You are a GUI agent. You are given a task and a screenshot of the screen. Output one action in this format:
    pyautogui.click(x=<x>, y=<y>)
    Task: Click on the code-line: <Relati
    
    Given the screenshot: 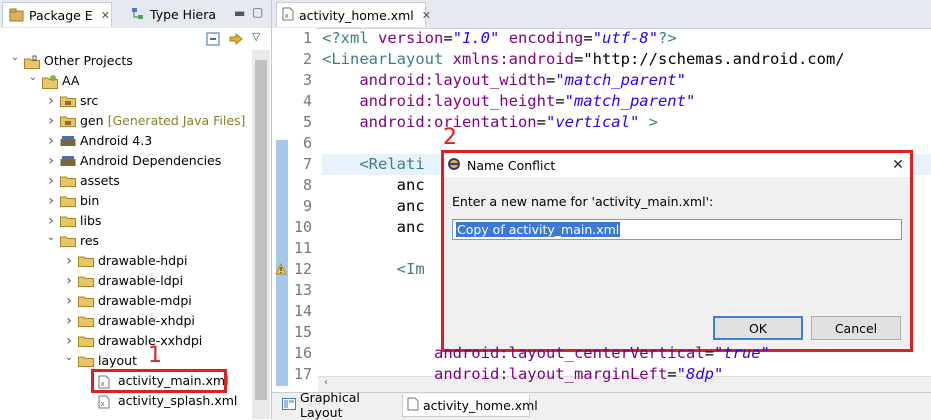 What is the action you would take?
    pyautogui.click(x=373, y=164)
    